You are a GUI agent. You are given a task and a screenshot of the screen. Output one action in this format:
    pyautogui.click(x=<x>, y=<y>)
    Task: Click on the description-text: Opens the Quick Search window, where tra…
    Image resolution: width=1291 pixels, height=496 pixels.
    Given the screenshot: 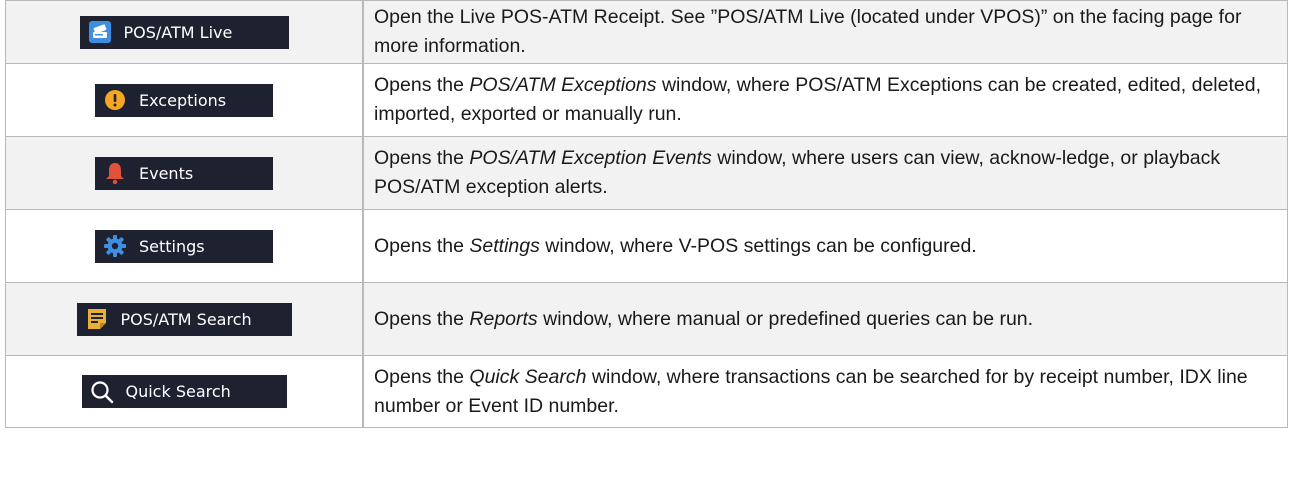 What is the action you would take?
    pyautogui.click(x=811, y=391)
    